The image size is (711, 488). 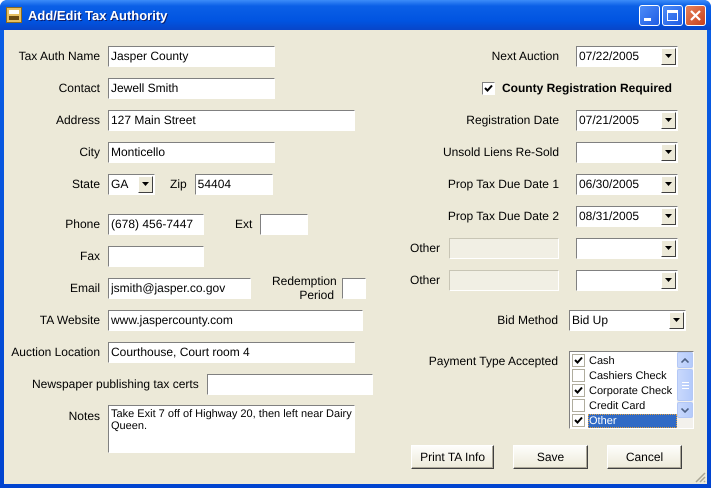 I want to click on dropdown: 08/31/2005, so click(x=627, y=216).